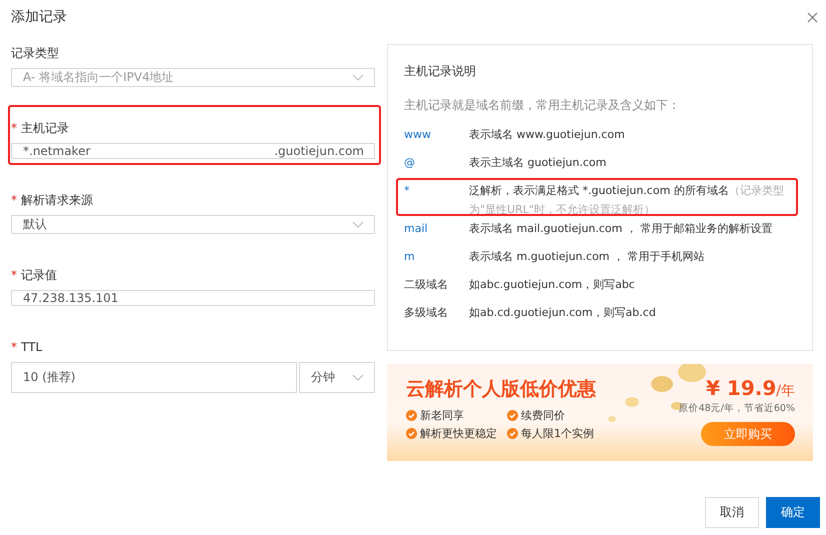  Describe the element at coordinates (442, 415) in the screenshot. I see `feature-text: 新老同享` at that location.